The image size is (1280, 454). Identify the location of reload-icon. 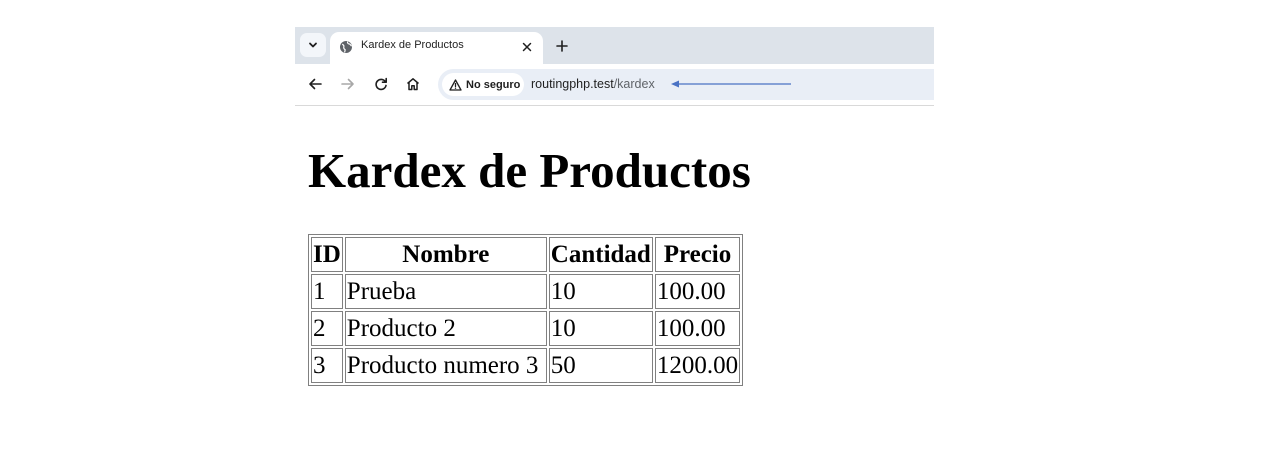
(381, 84).